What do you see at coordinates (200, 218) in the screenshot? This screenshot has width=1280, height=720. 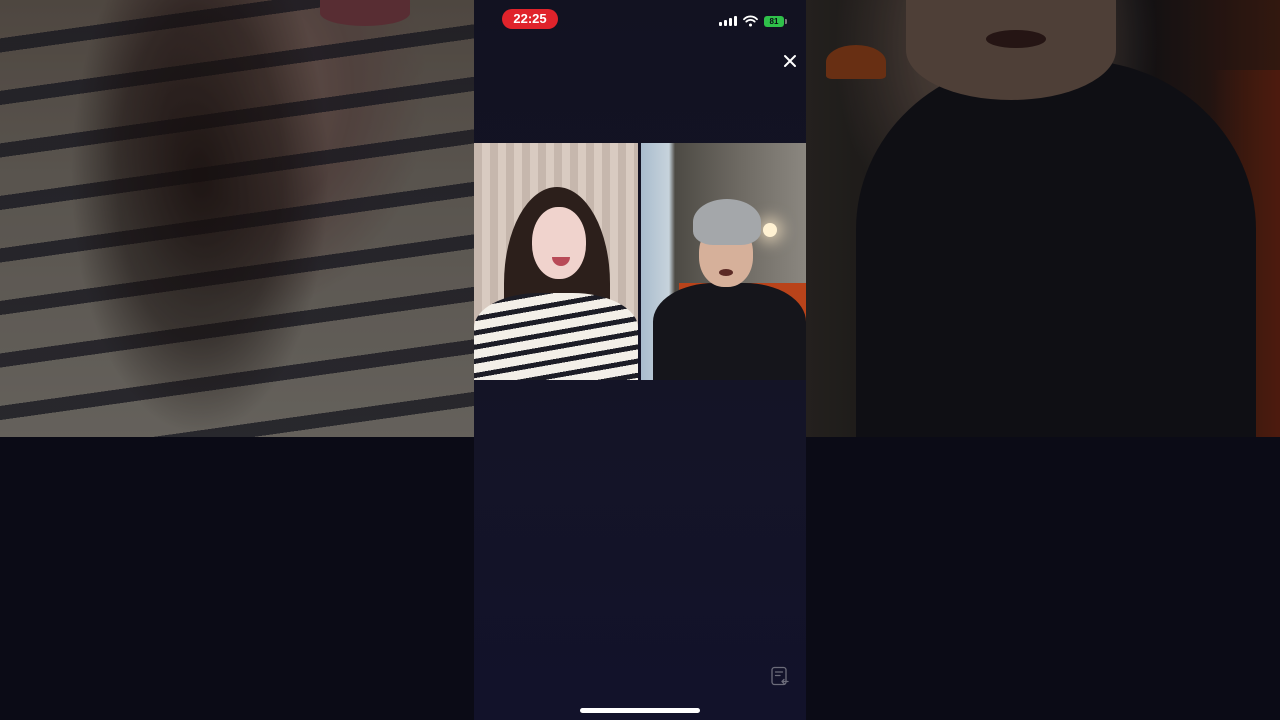 I see `background-hair` at bounding box center [200, 218].